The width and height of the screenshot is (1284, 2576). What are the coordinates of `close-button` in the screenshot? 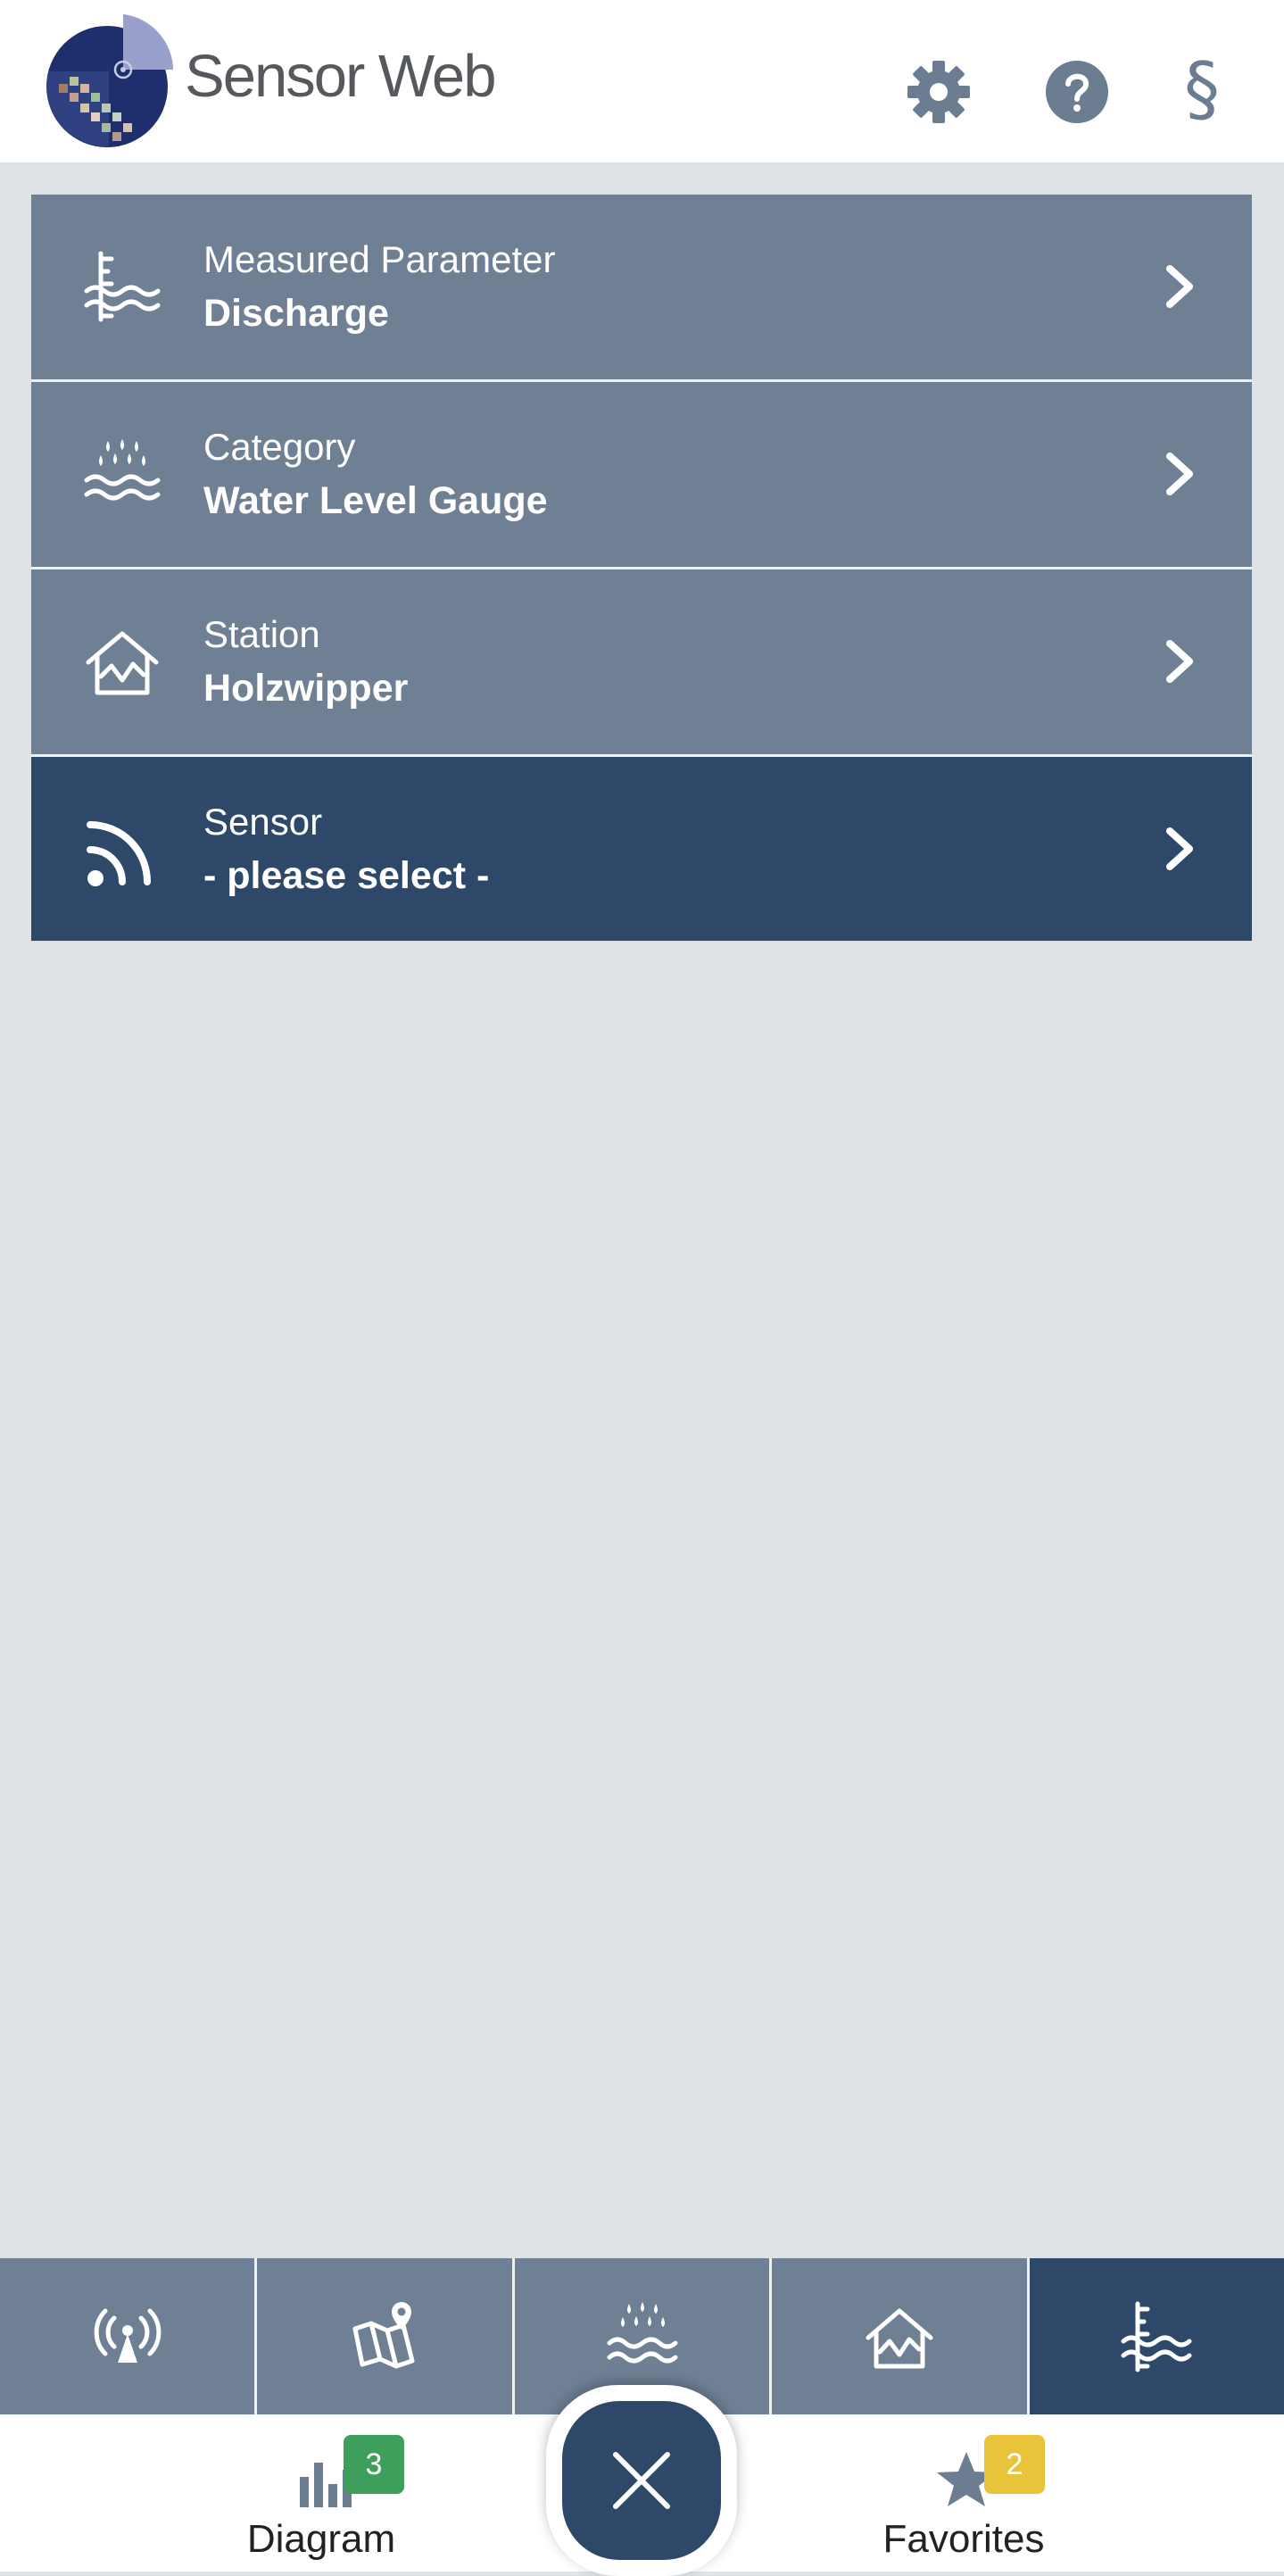 It's located at (641, 2480).